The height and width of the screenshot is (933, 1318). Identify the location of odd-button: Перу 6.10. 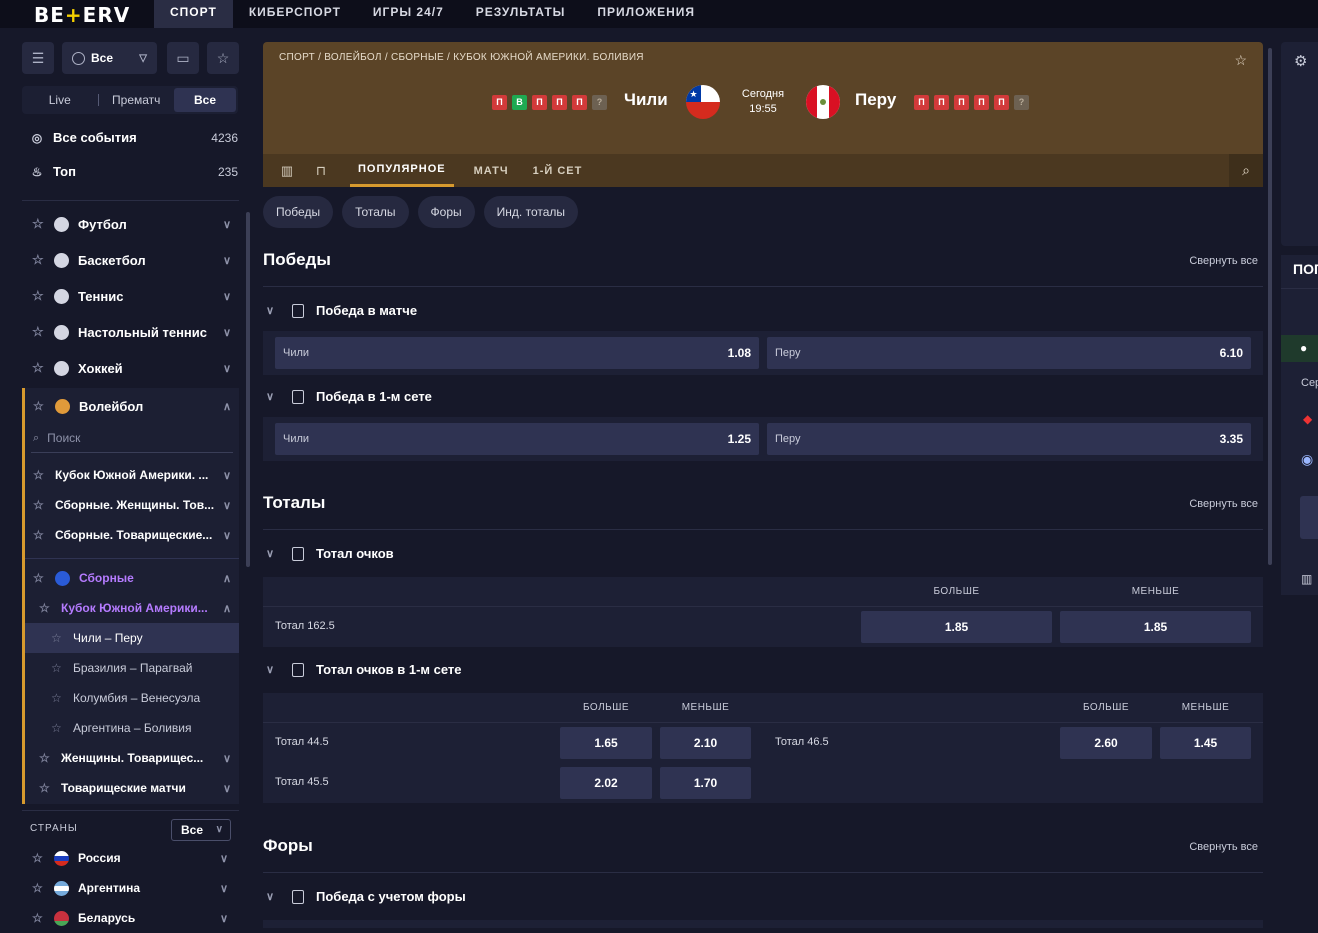
(1009, 353).